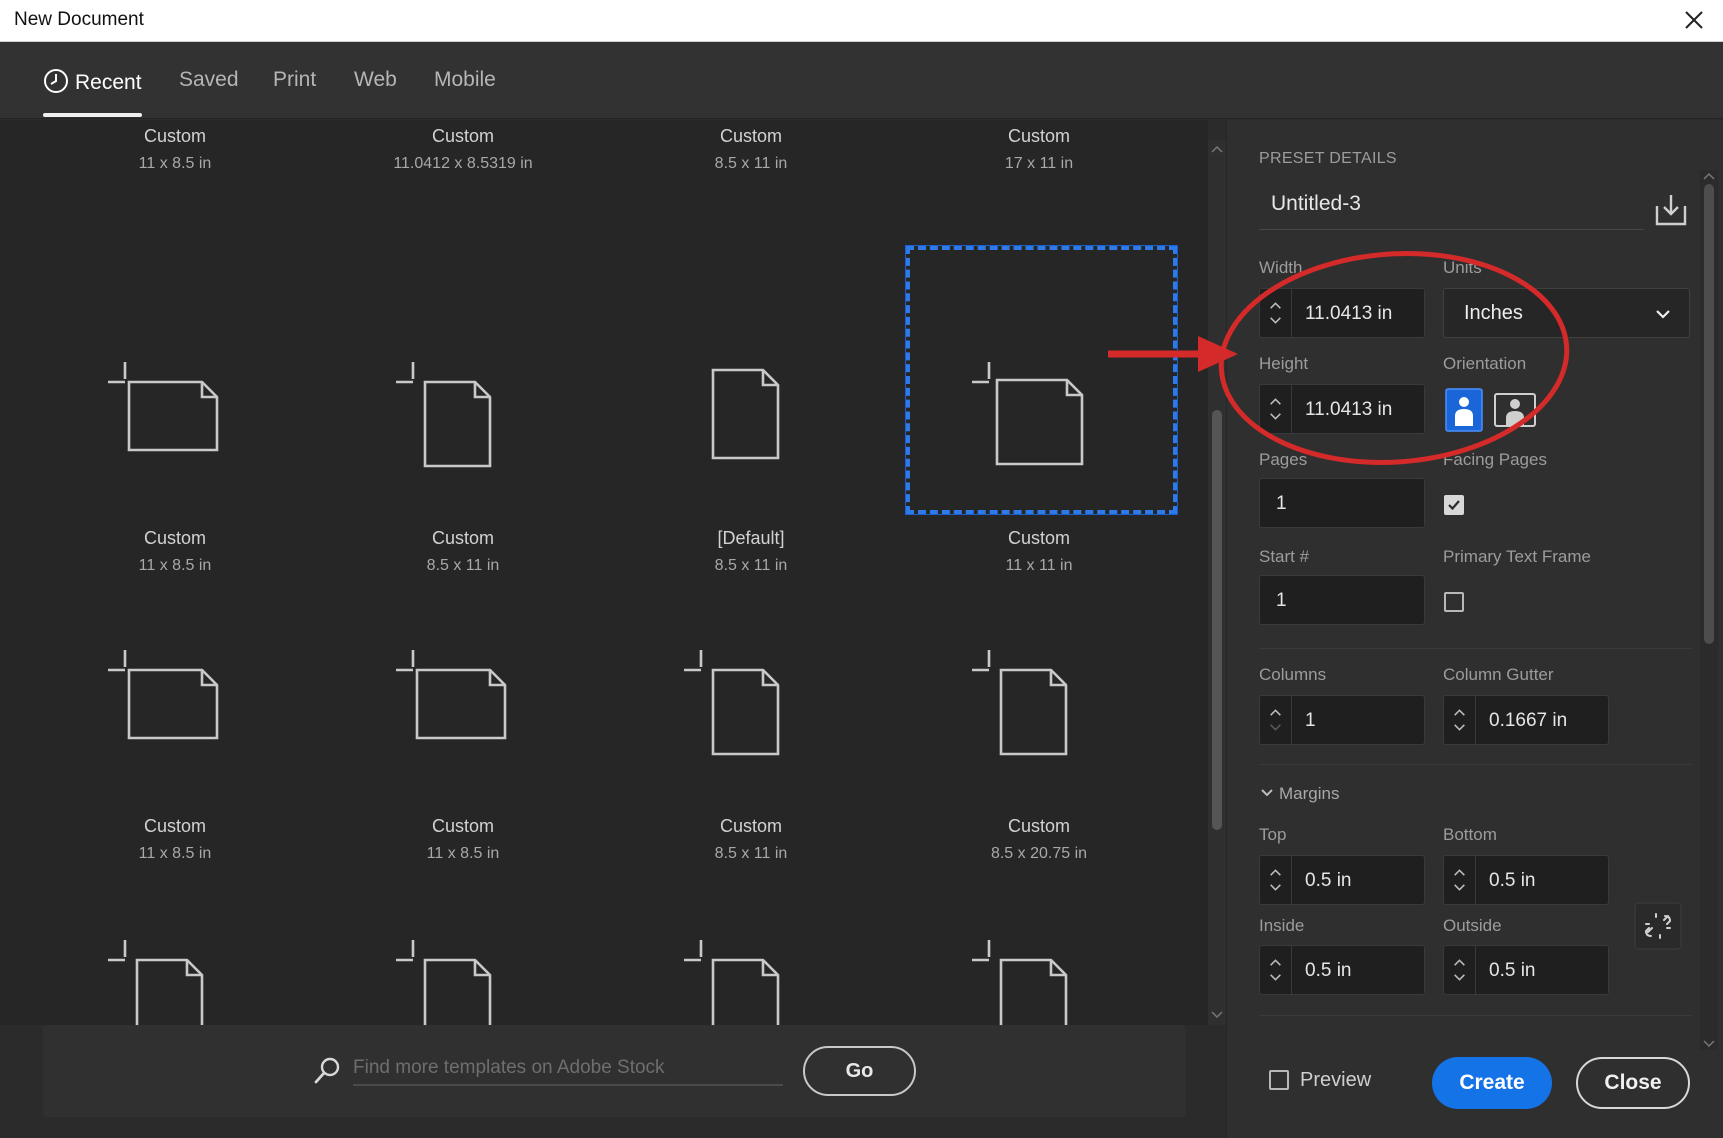 This screenshot has width=1723, height=1138. What do you see at coordinates (92, 115) in the screenshot?
I see `active-tab-indicator` at bounding box center [92, 115].